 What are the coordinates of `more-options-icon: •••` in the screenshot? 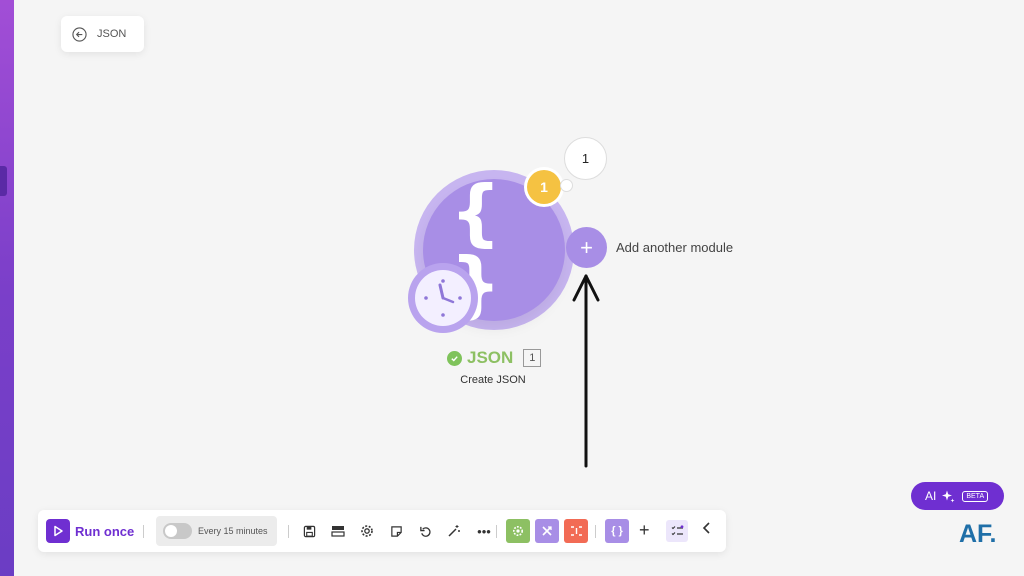 It's located at (484, 531).